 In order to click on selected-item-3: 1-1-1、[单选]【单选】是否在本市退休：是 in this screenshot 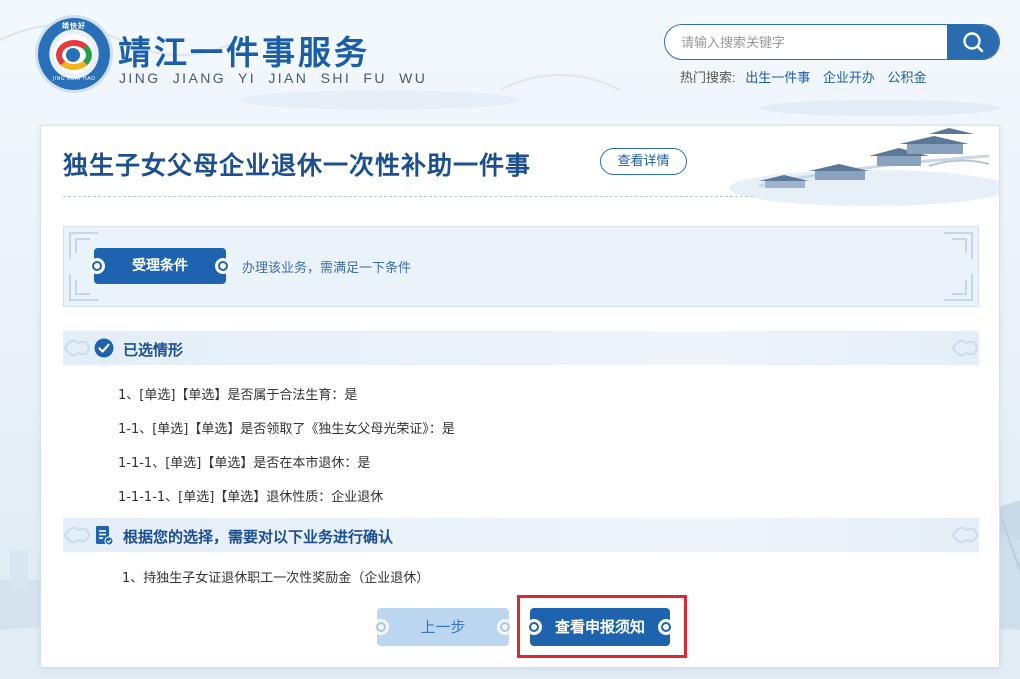, I will do `click(244, 463)`.